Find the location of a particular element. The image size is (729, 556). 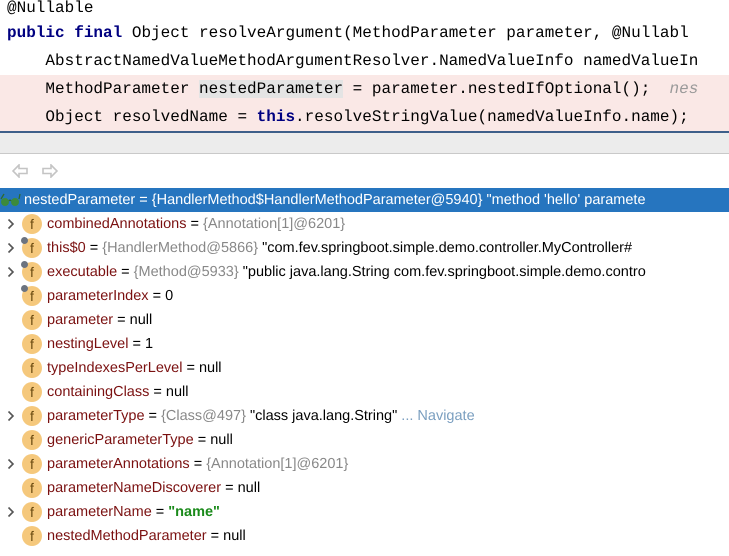

variable-text: parameterIndex = 0 is located at coordinates (110, 296).